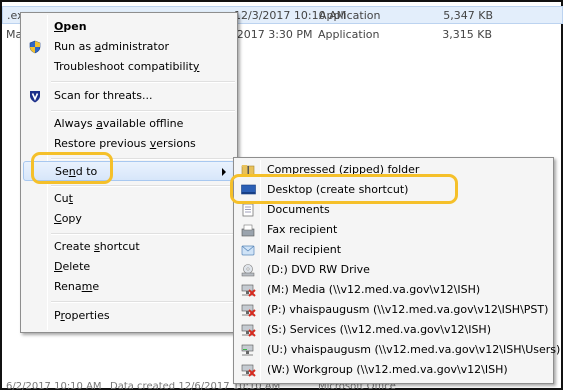  What do you see at coordinates (248, 210) in the screenshot?
I see `documents-icon` at bounding box center [248, 210].